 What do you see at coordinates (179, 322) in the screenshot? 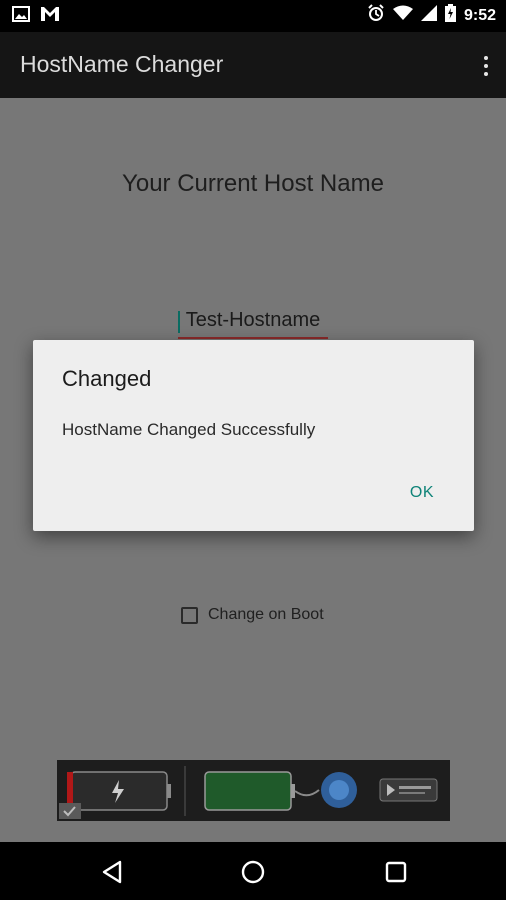
I see `text-cursor` at bounding box center [179, 322].